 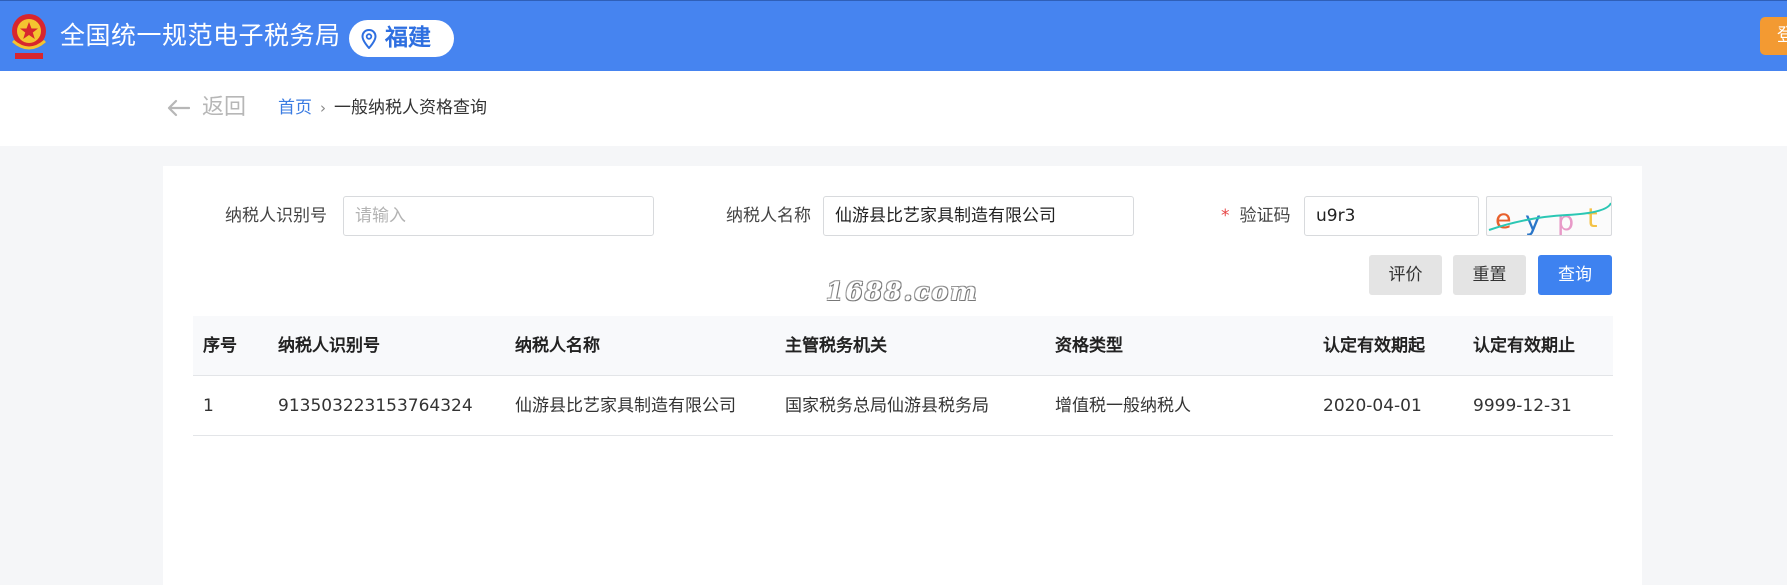 What do you see at coordinates (893, 35) in the screenshot?
I see `top-header: 全国统一规范电子税务局 福建 登` at bounding box center [893, 35].